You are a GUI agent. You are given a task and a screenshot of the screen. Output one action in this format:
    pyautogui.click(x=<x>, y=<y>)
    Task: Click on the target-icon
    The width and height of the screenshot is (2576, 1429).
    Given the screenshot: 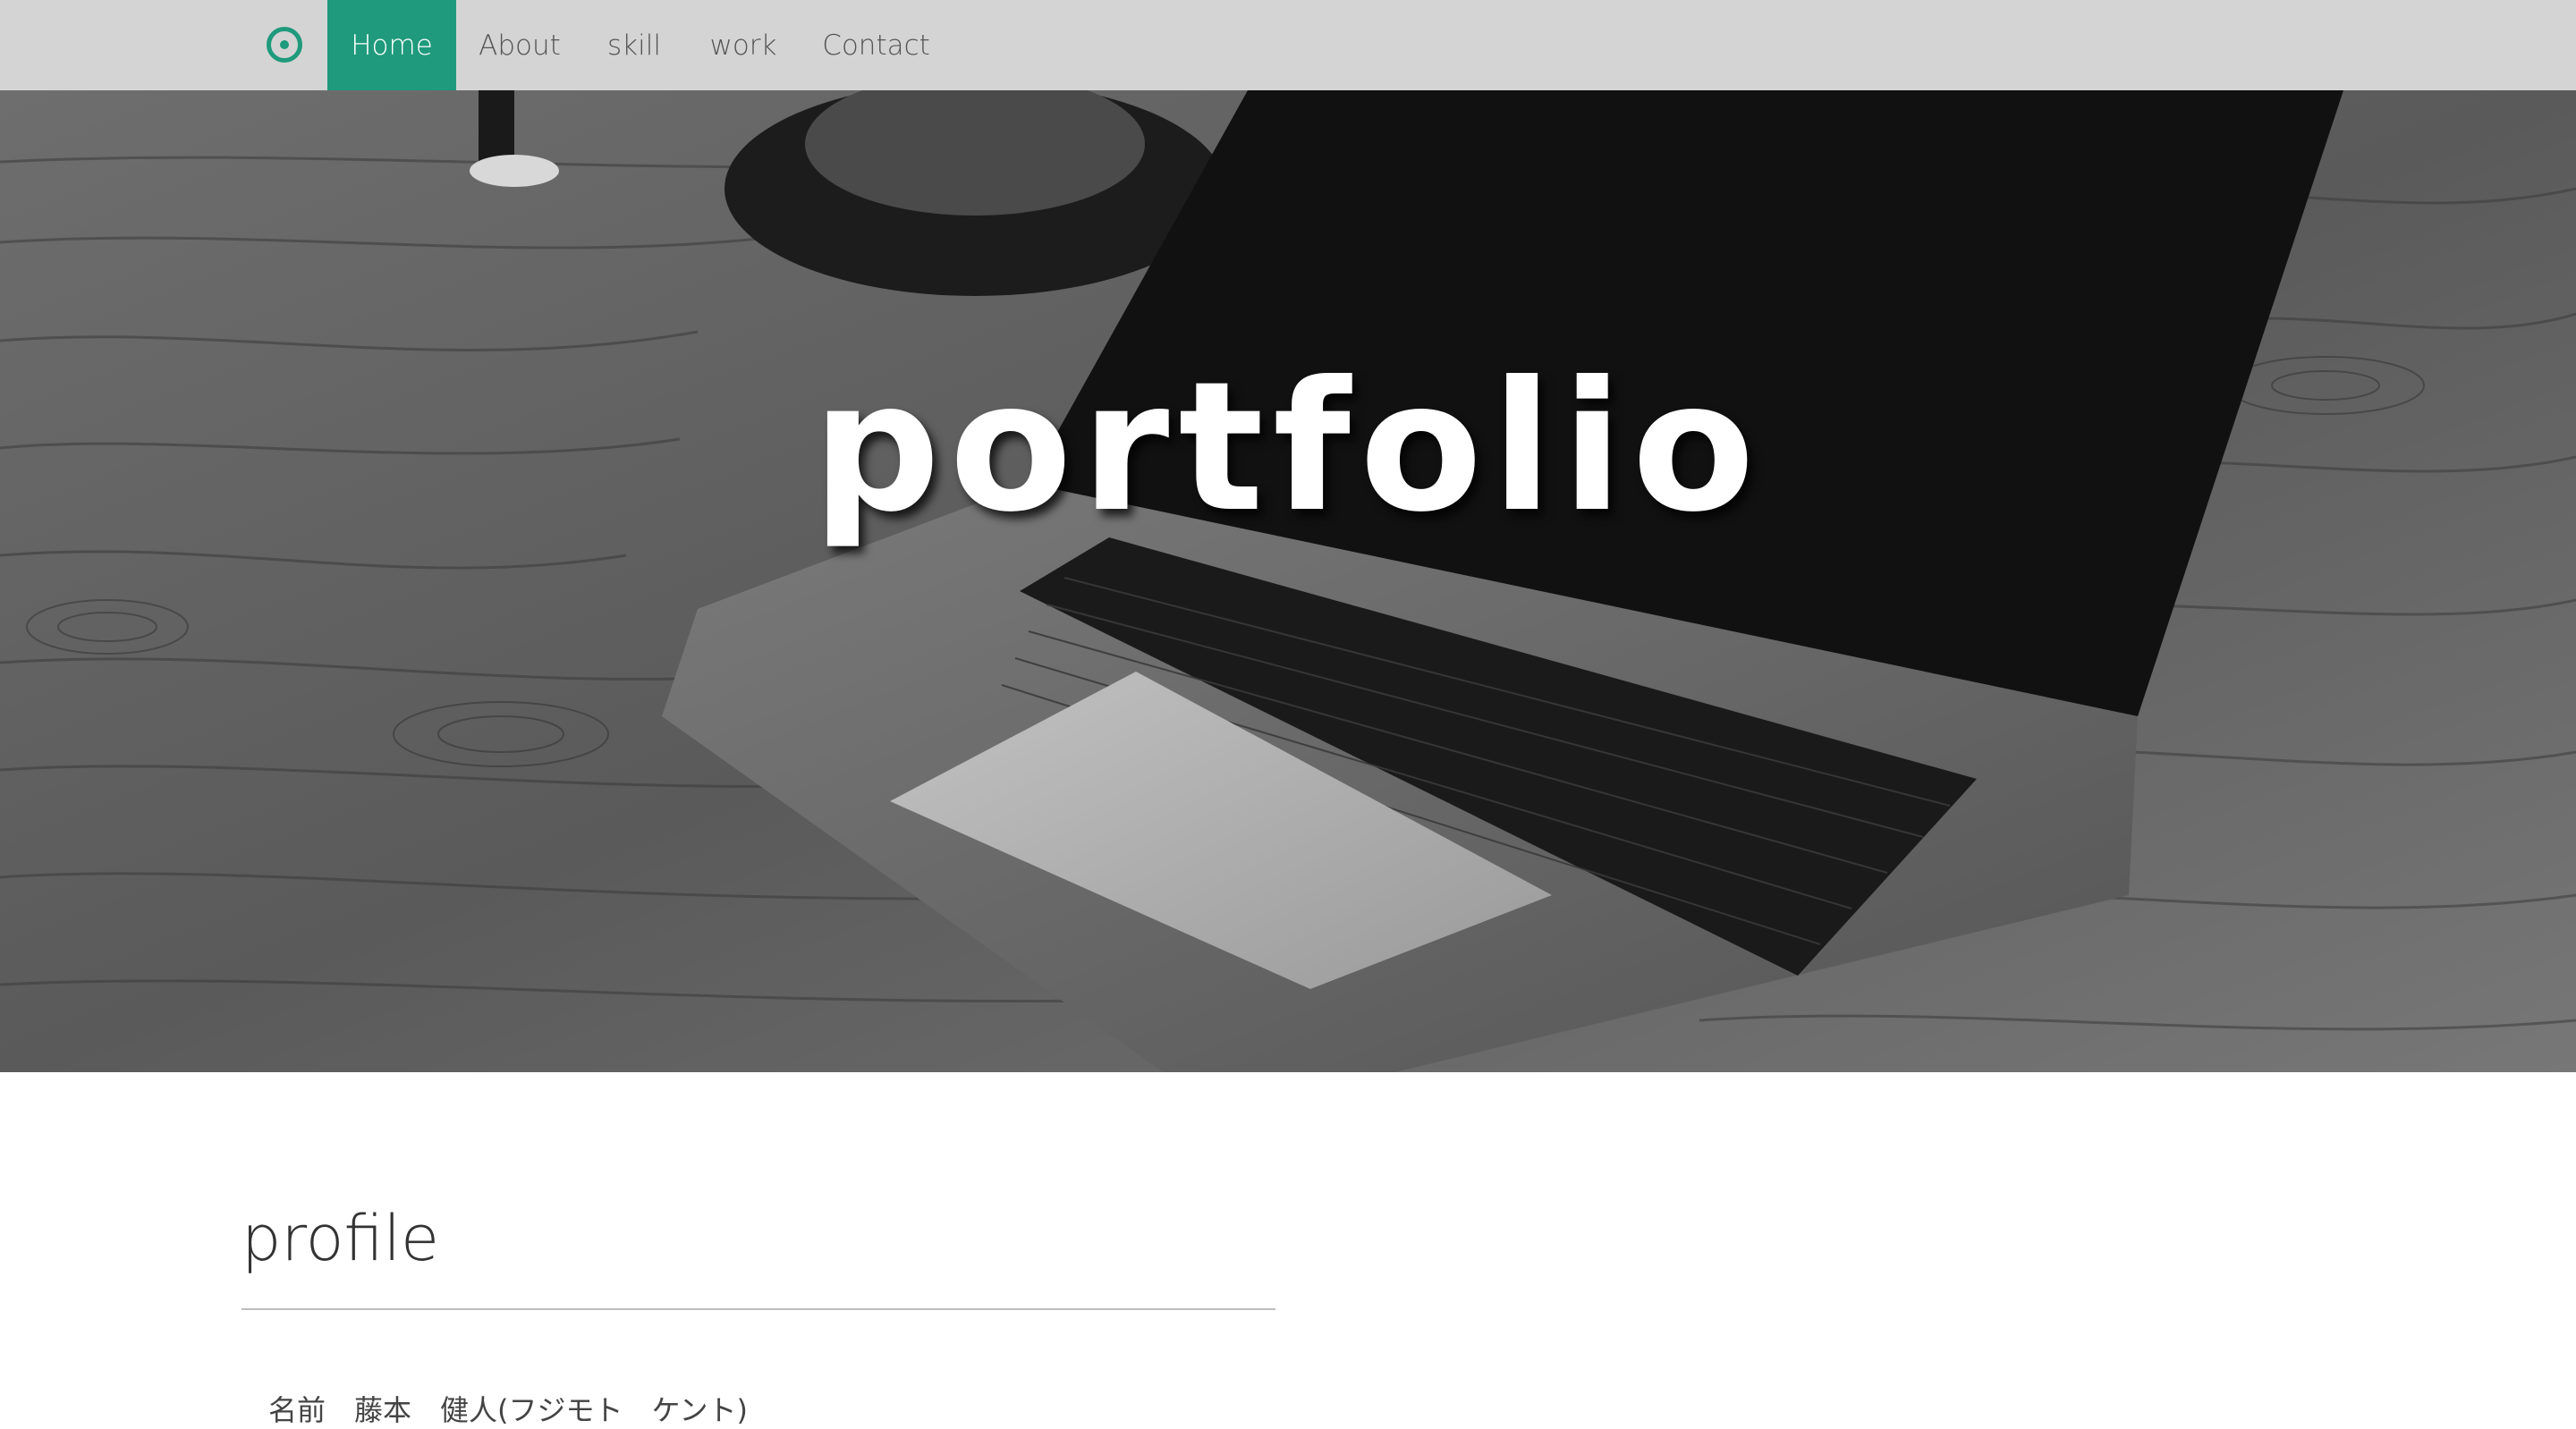 What is the action you would take?
    pyautogui.click(x=284, y=45)
    